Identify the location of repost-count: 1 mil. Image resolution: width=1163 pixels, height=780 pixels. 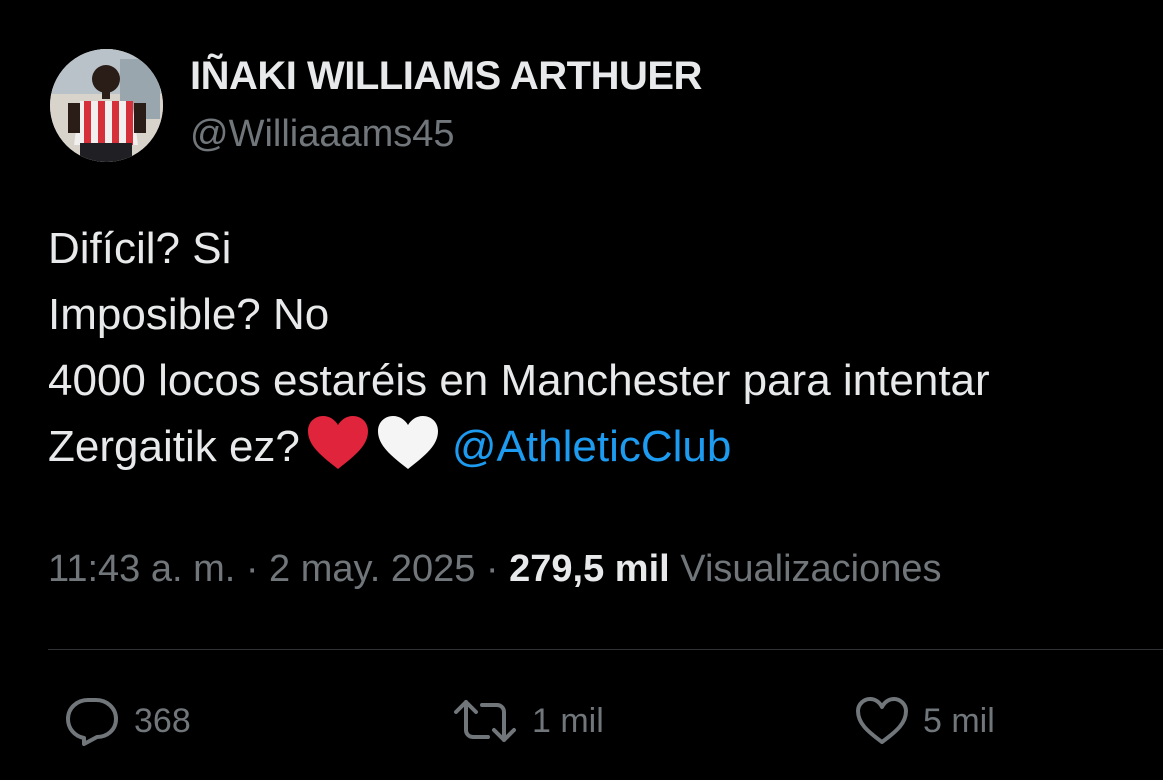
(568, 720).